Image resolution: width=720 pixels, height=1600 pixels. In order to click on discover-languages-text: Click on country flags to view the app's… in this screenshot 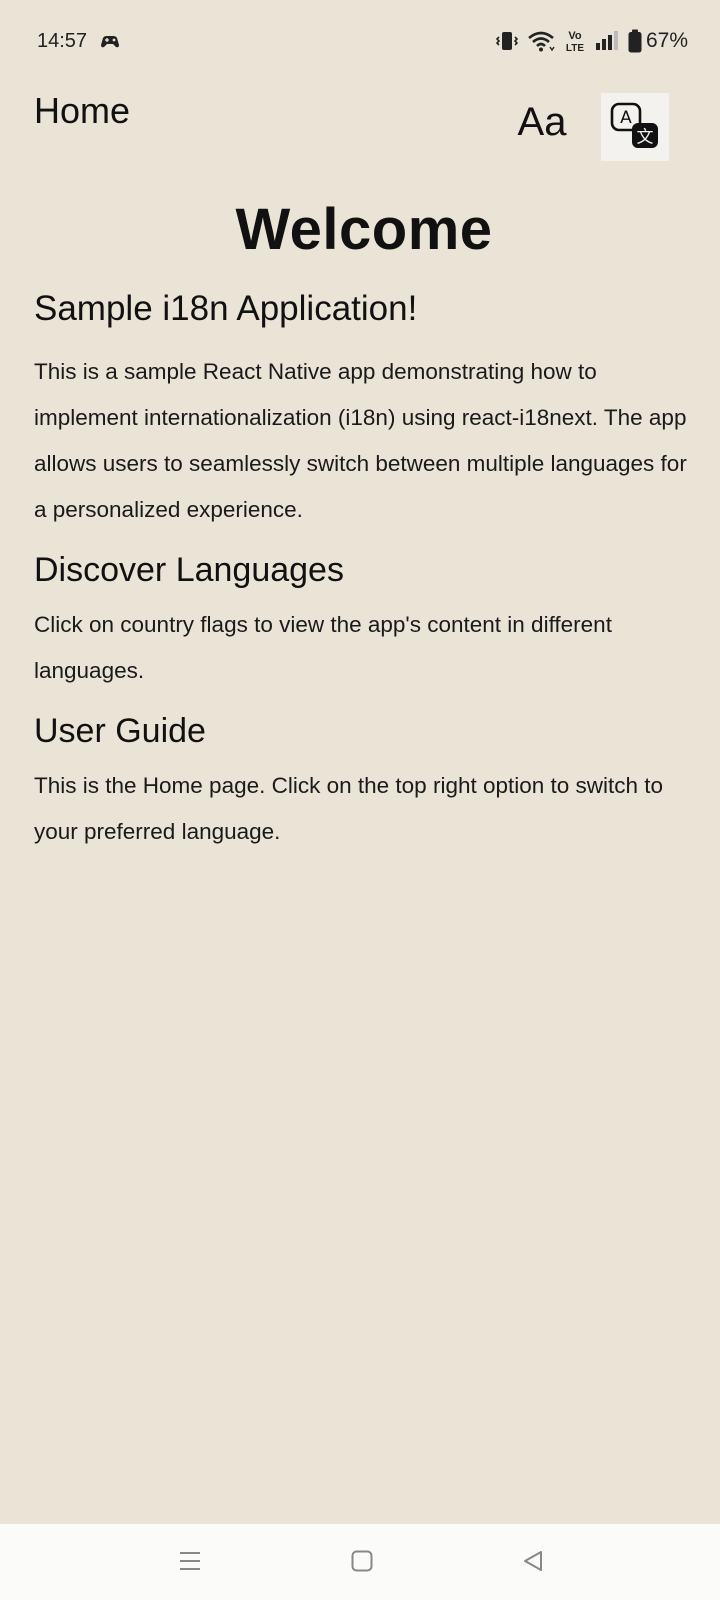, I will do `click(323, 647)`.